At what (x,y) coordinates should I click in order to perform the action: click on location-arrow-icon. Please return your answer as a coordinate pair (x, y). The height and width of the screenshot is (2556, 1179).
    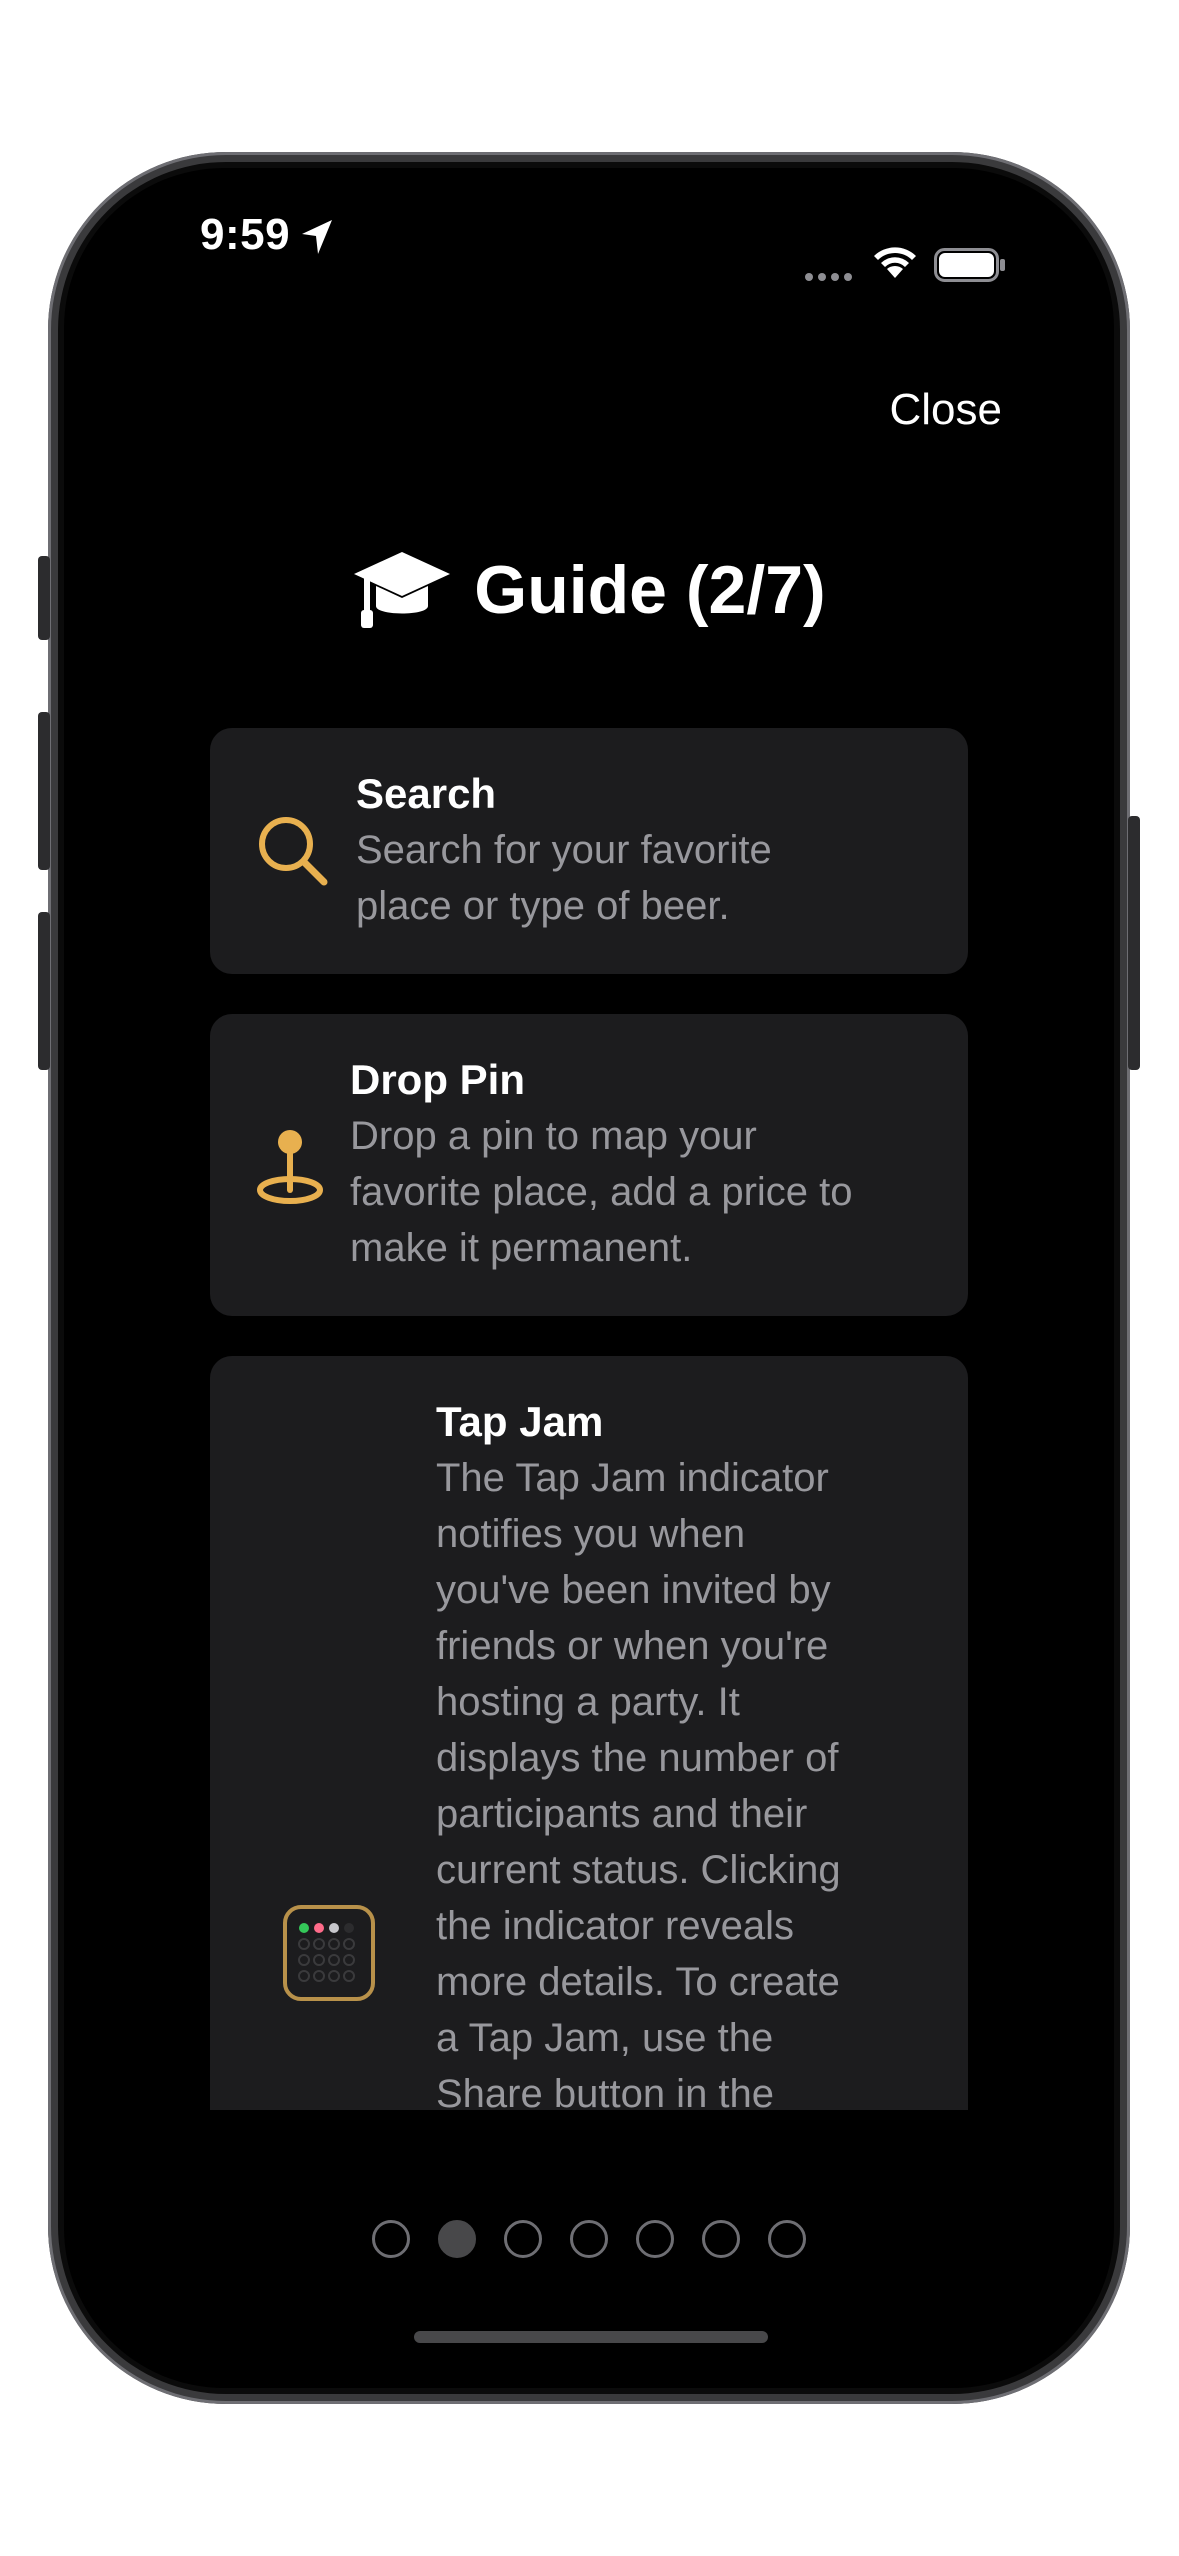
    Looking at the image, I should click on (317, 237).